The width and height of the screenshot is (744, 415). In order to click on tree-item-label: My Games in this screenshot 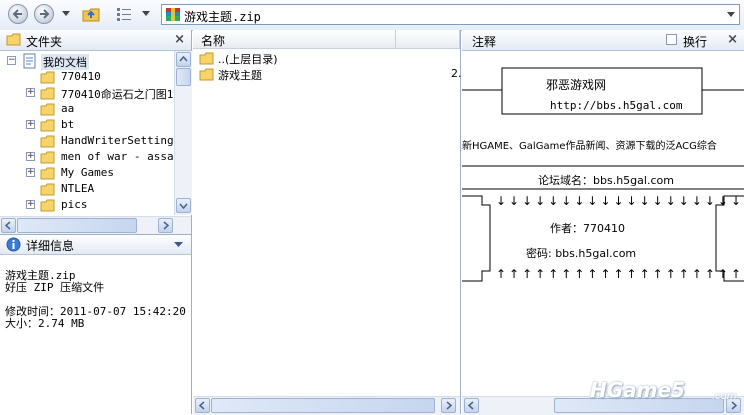, I will do `click(87, 172)`.